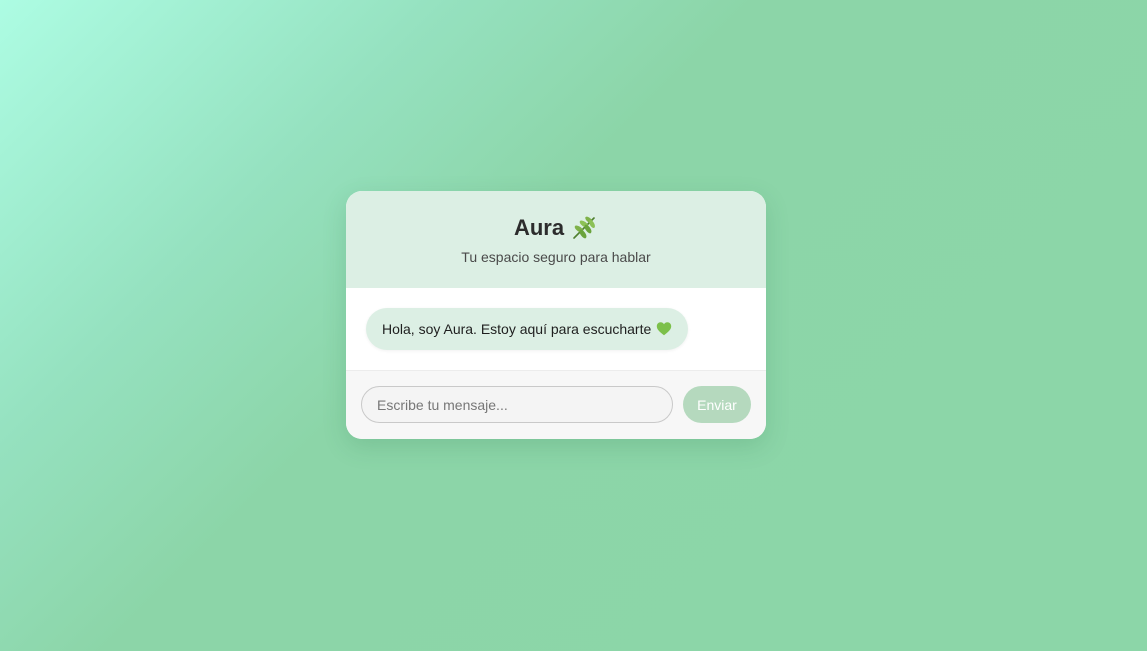  I want to click on page-subtitle: Tu espacio seguro para hablar, so click(556, 257).